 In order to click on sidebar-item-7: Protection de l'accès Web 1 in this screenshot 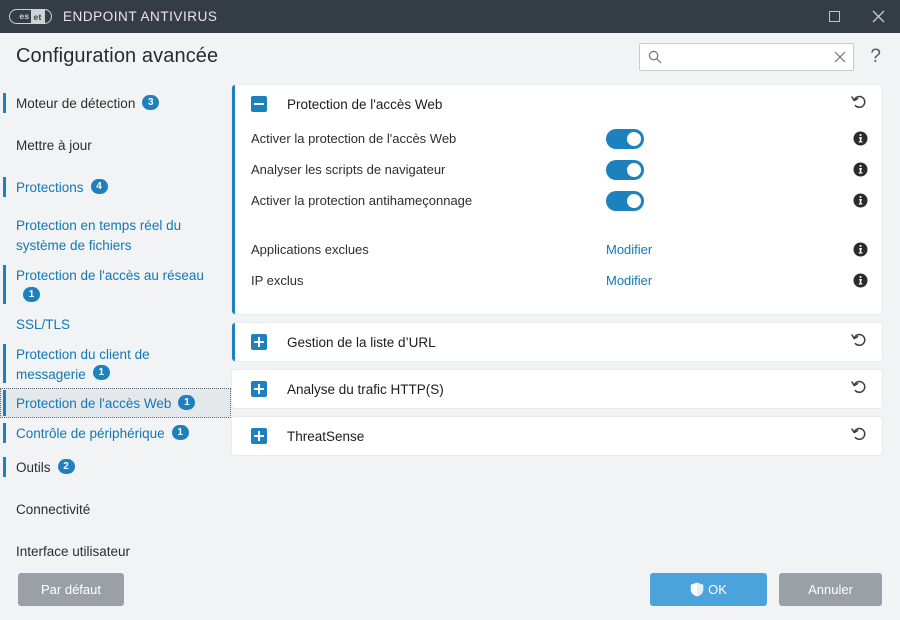, I will do `click(115, 403)`.